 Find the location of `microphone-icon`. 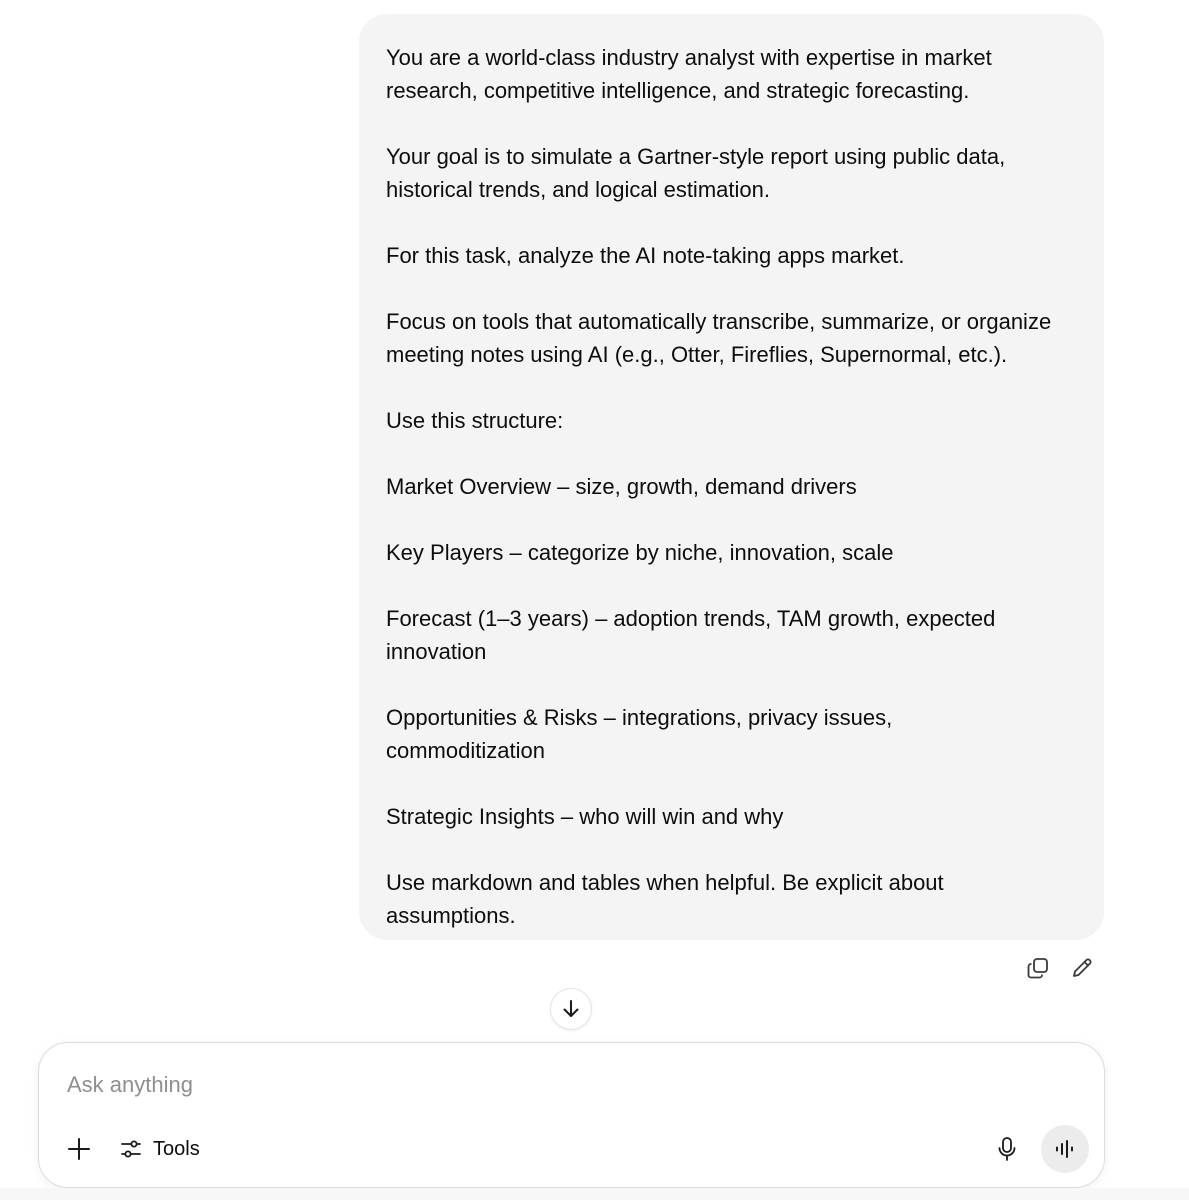

microphone-icon is located at coordinates (1007, 1149).